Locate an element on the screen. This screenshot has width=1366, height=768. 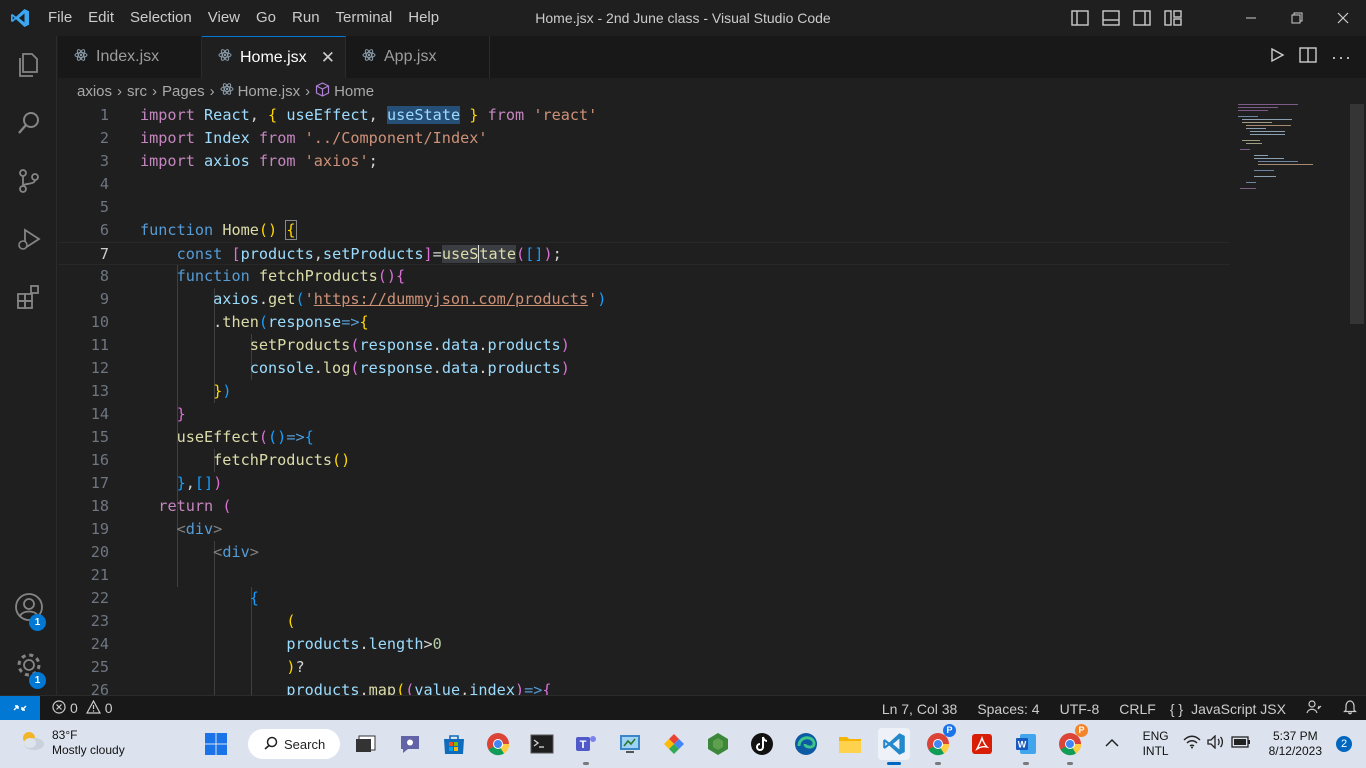
git-client-icon is located at coordinates (674, 744).